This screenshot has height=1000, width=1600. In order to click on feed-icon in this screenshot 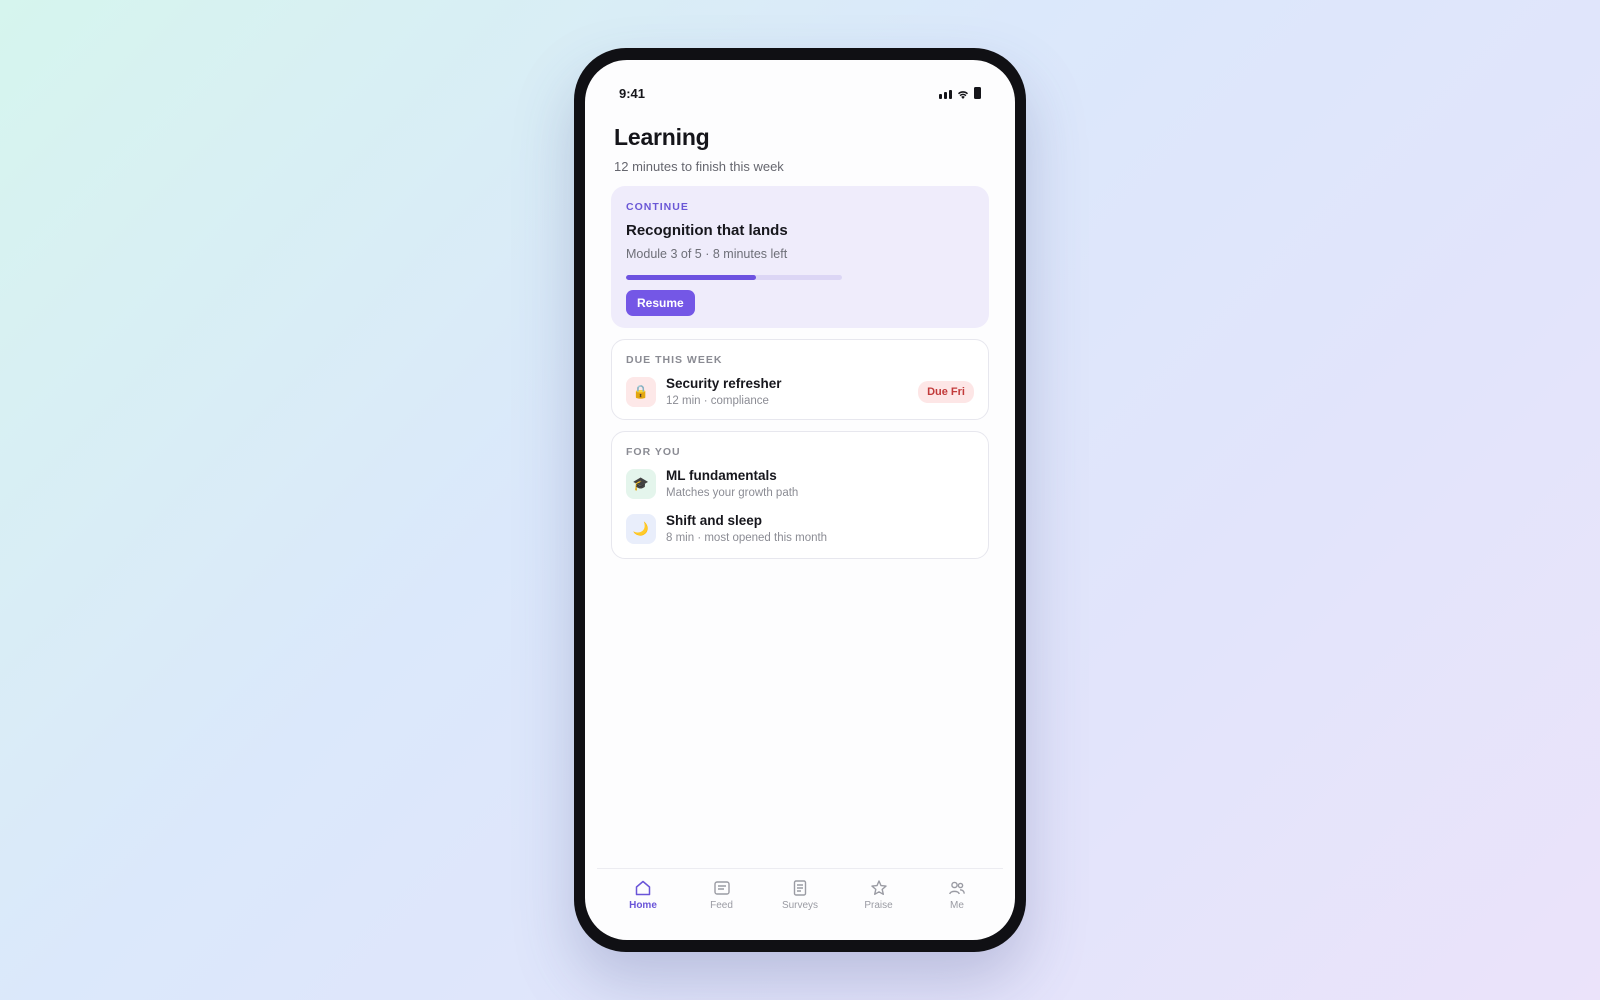, I will do `click(721, 888)`.